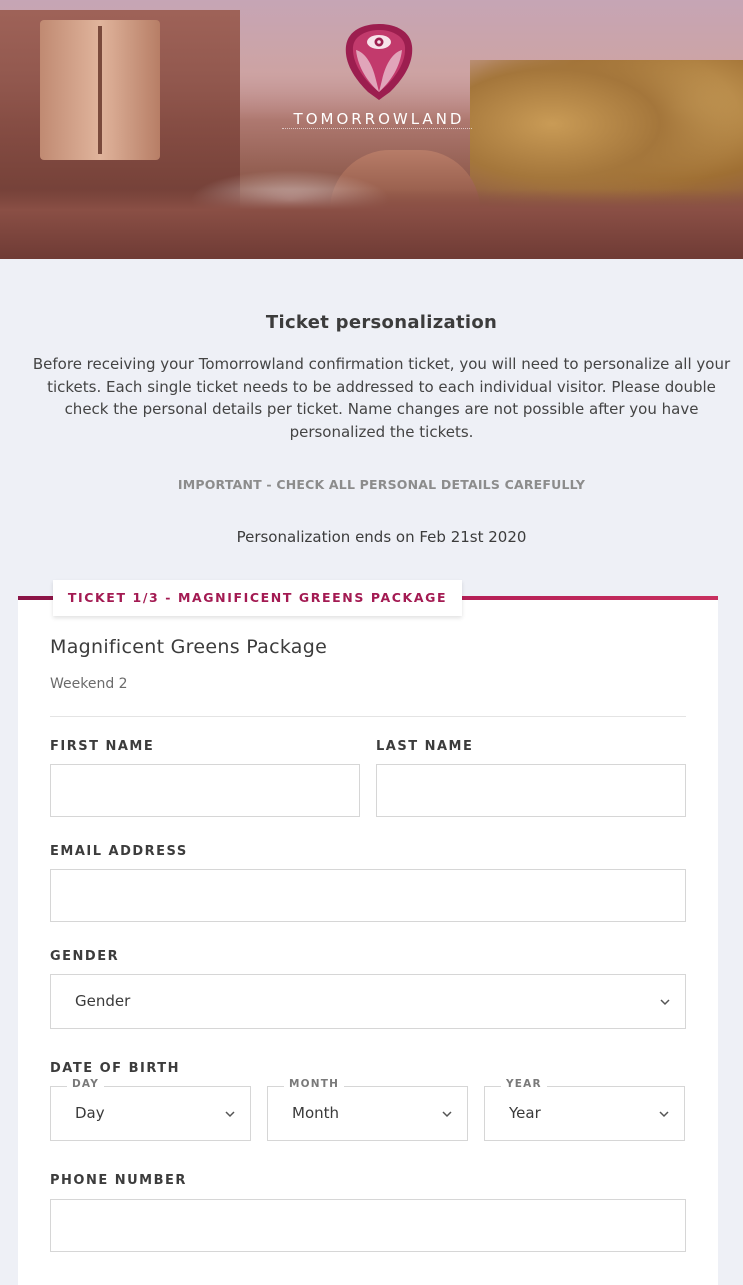 This screenshot has height=1285, width=743. What do you see at coordinates (367, 1109) in the screenshot?
I see `dob-month-select: MONTH Month` at bounding box center [367, 1109].